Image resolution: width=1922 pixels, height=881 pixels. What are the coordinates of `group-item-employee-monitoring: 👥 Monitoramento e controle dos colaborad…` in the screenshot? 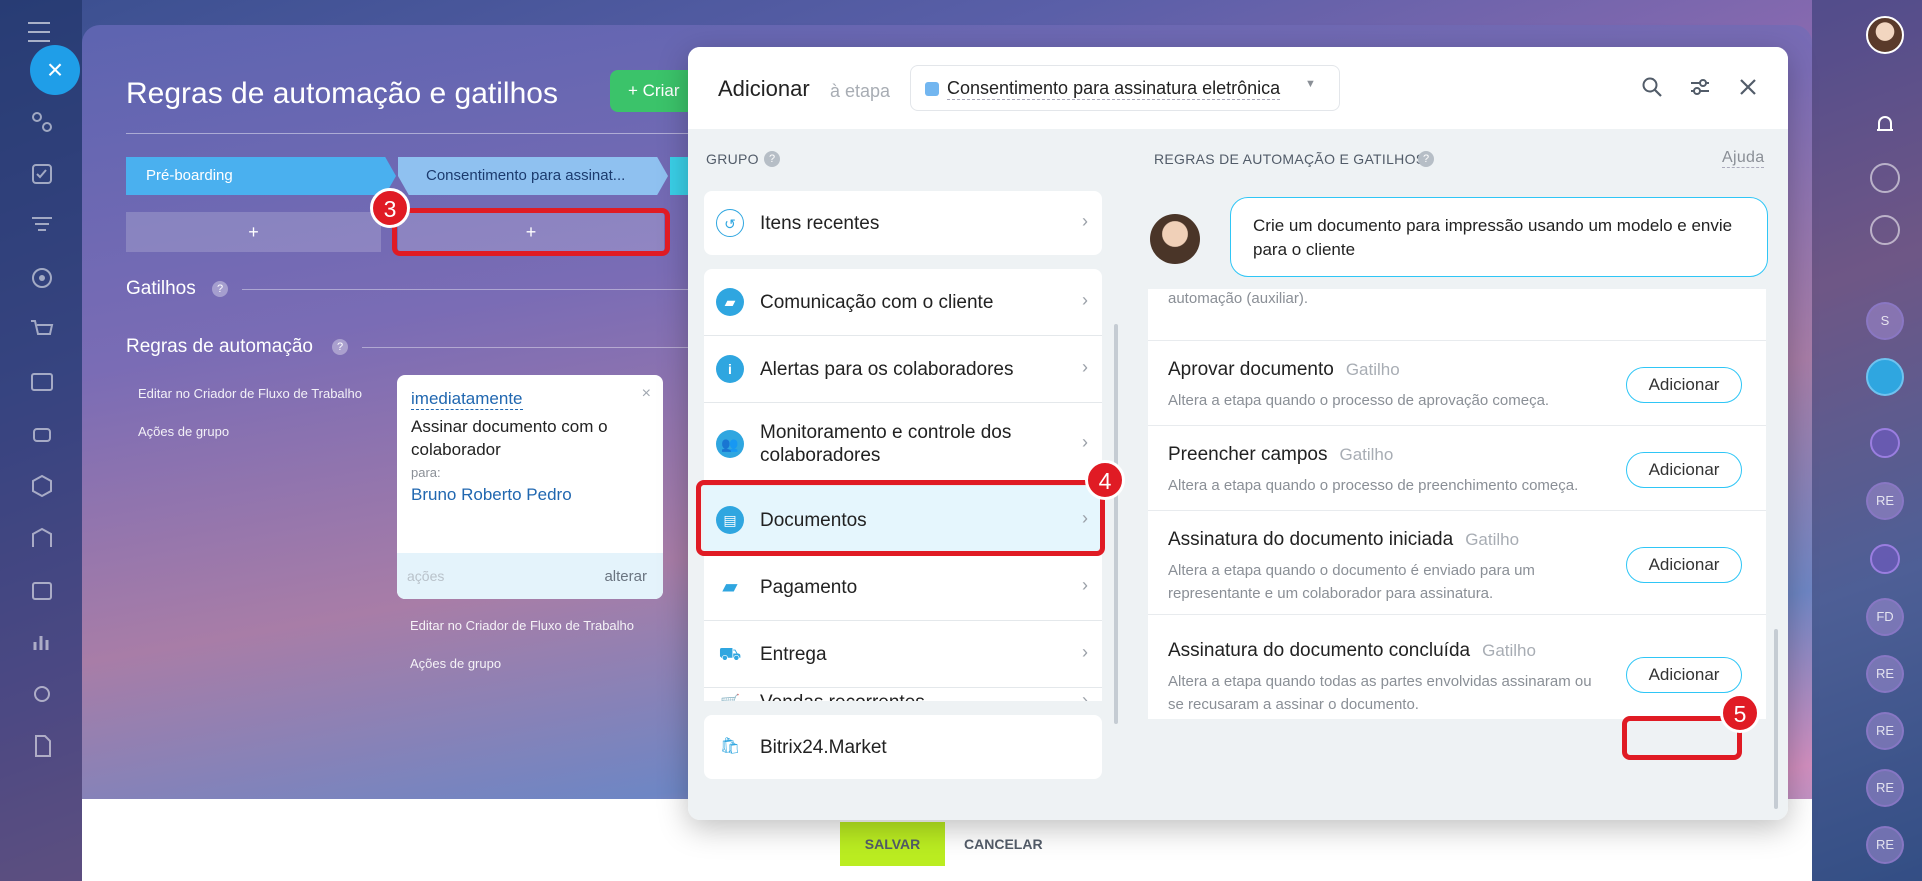 It's located at (903, 444).